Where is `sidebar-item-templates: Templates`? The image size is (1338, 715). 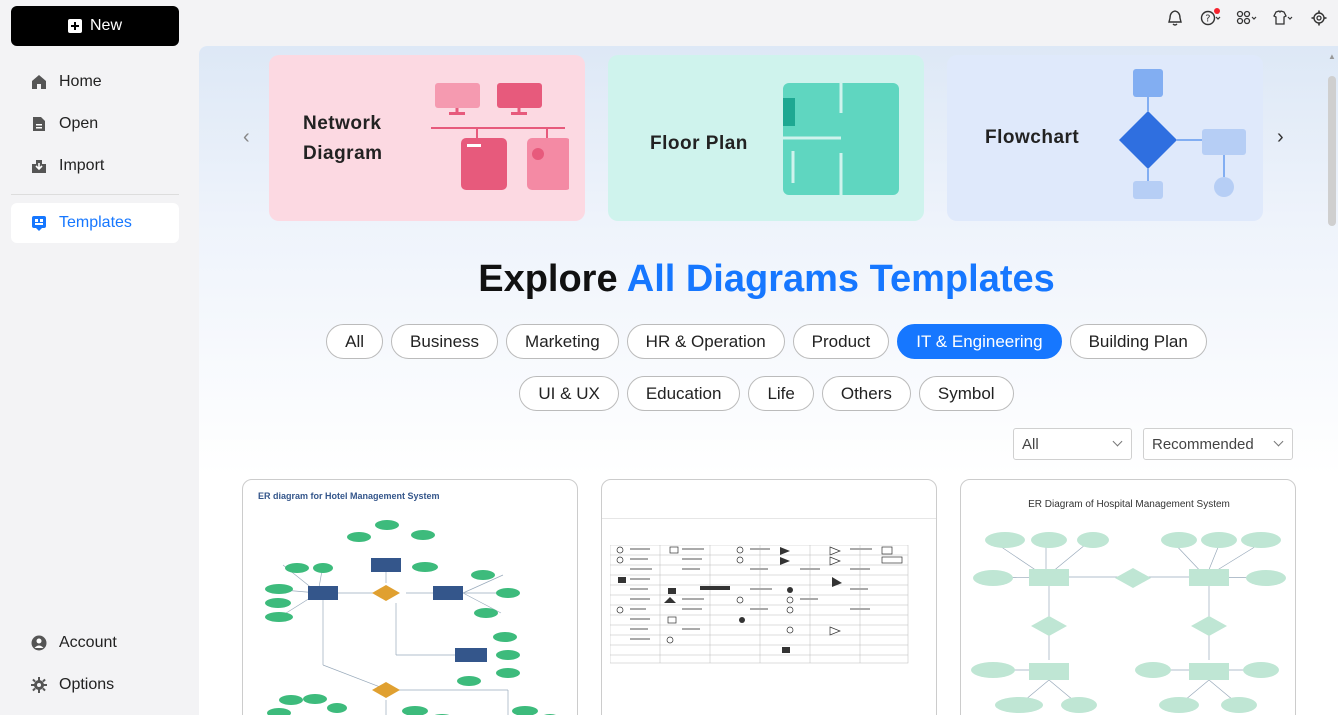
sidebar-item-templates: Templates is located at coordinates (95, 223).